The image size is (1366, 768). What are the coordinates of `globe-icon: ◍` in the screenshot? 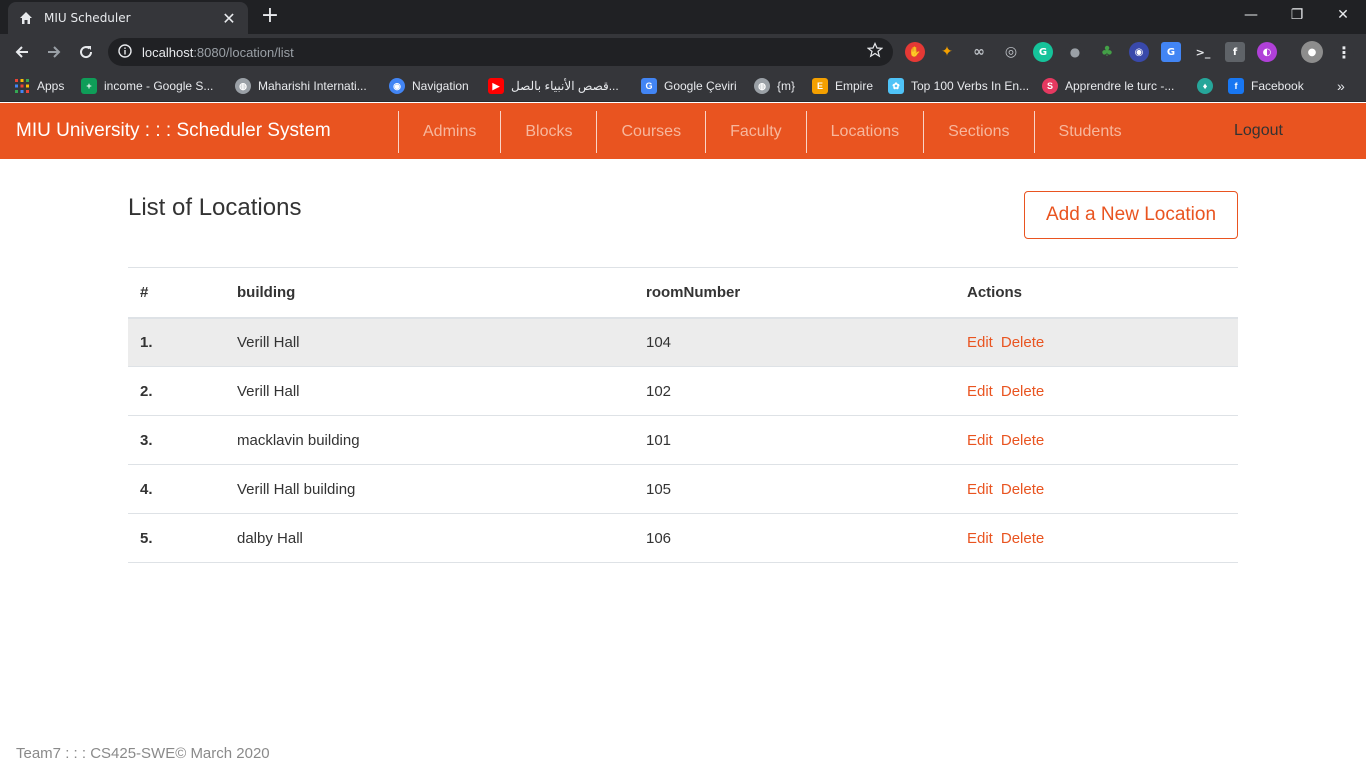 It's located at (762, 86).